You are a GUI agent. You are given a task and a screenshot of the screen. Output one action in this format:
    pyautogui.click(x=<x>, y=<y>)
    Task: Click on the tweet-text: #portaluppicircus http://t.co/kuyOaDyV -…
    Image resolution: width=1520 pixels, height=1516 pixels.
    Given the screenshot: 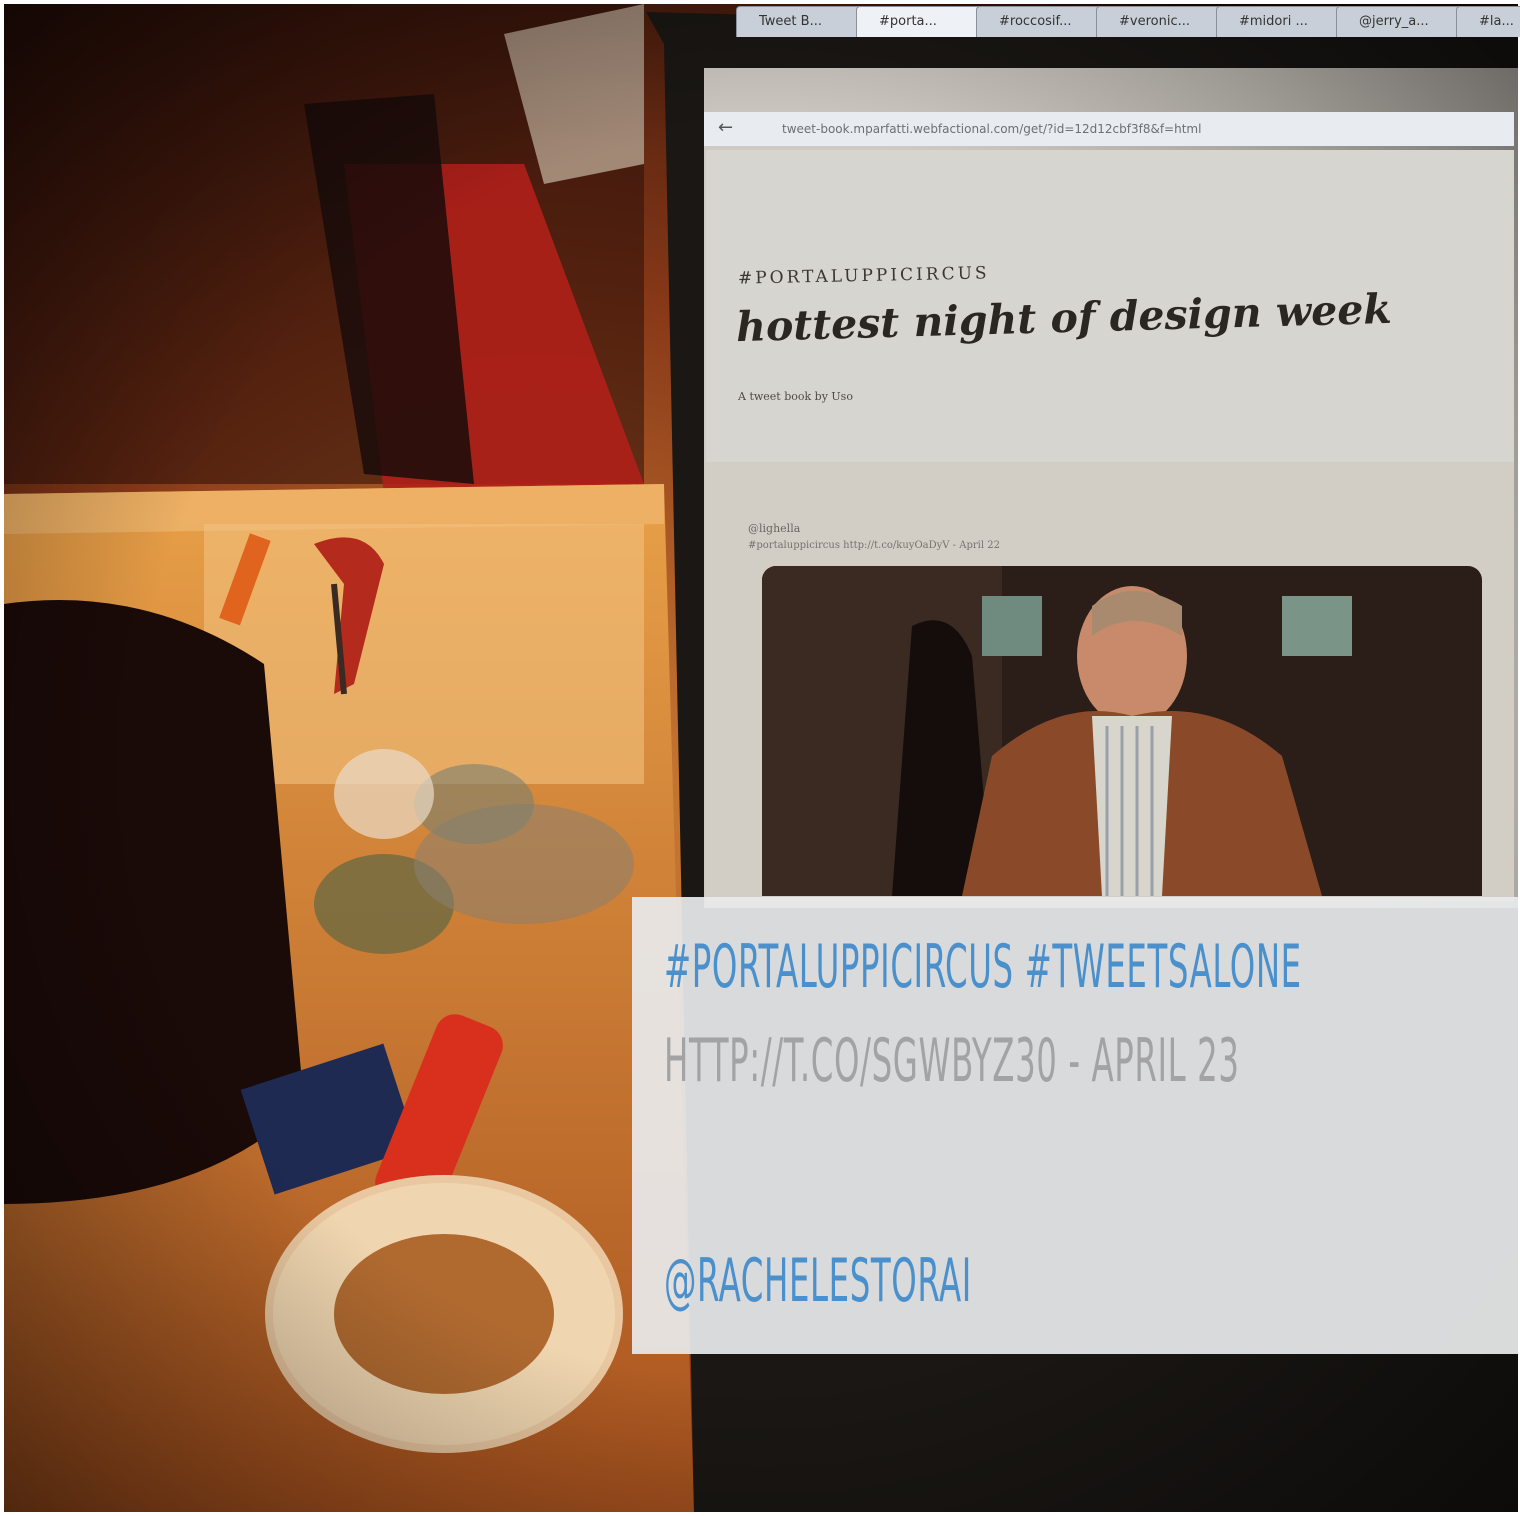 What is the action you would take?
    pyautogui.click(x=874, y=545)
    